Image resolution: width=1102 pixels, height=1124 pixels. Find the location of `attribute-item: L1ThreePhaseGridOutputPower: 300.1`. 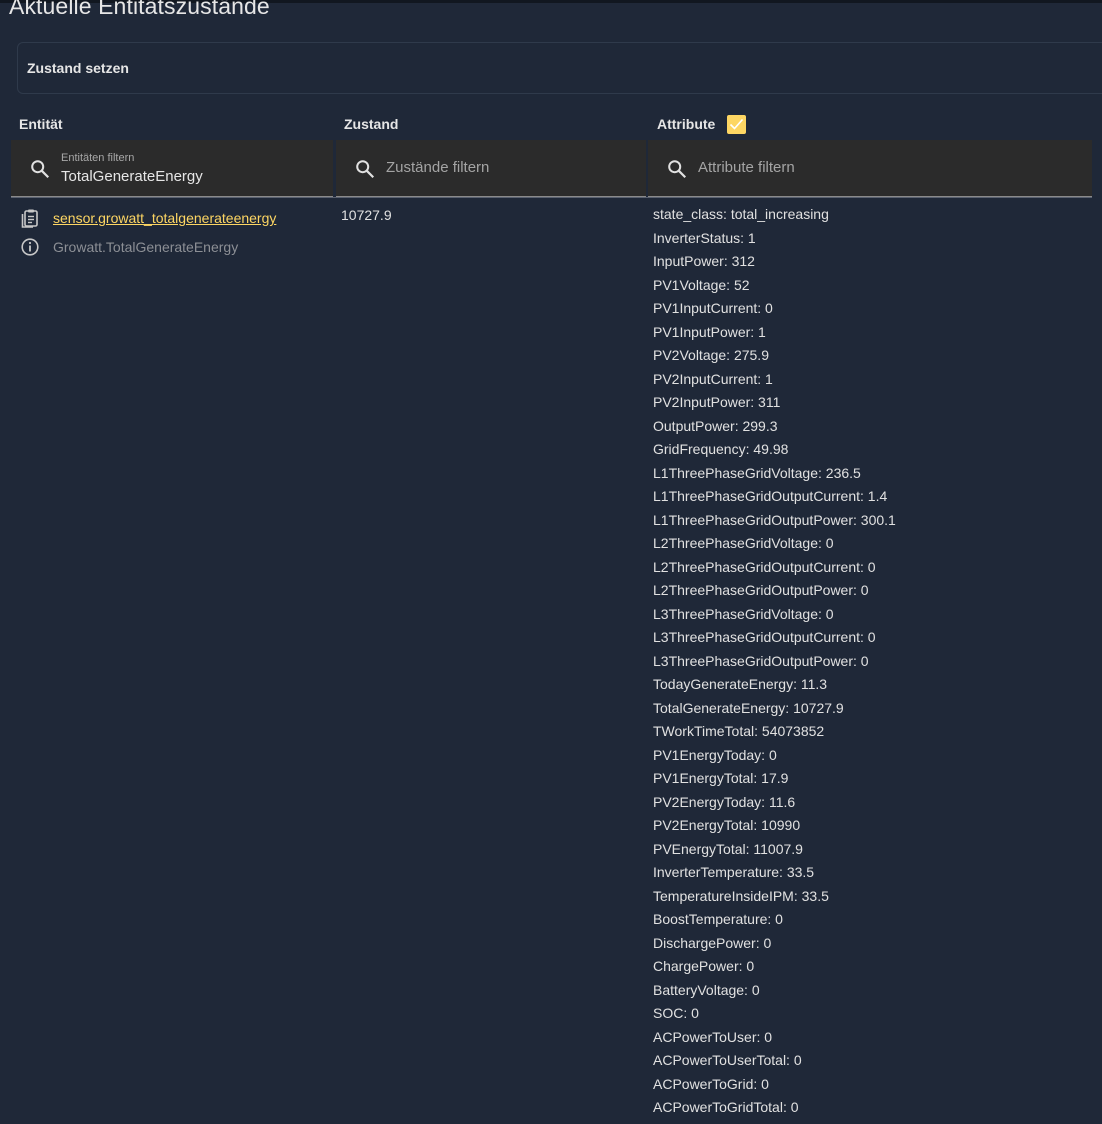

attribute-item: L1ThreePhaseGridOutputPower: 300.1 is located at coordinates (774, 519).